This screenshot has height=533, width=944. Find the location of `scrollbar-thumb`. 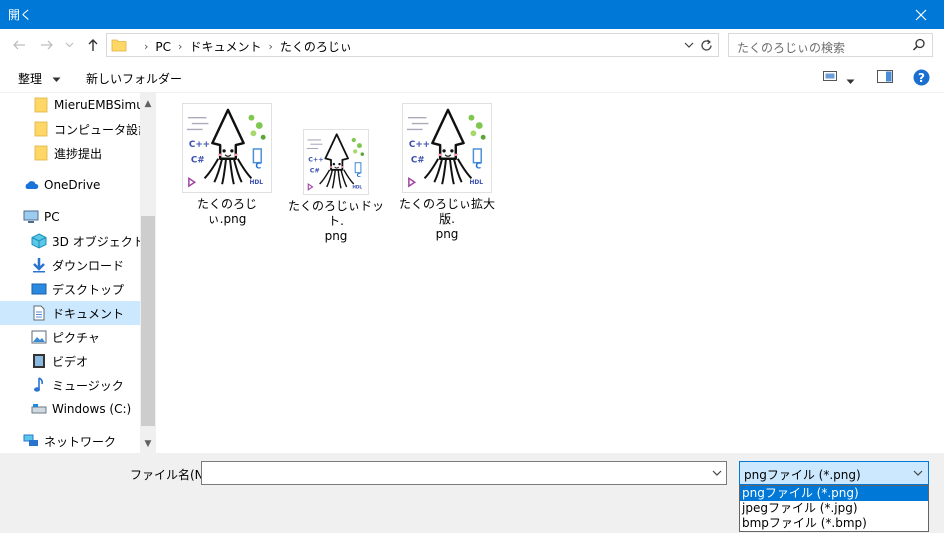

scrollbar-thumb is located at coordinates (148, 321).